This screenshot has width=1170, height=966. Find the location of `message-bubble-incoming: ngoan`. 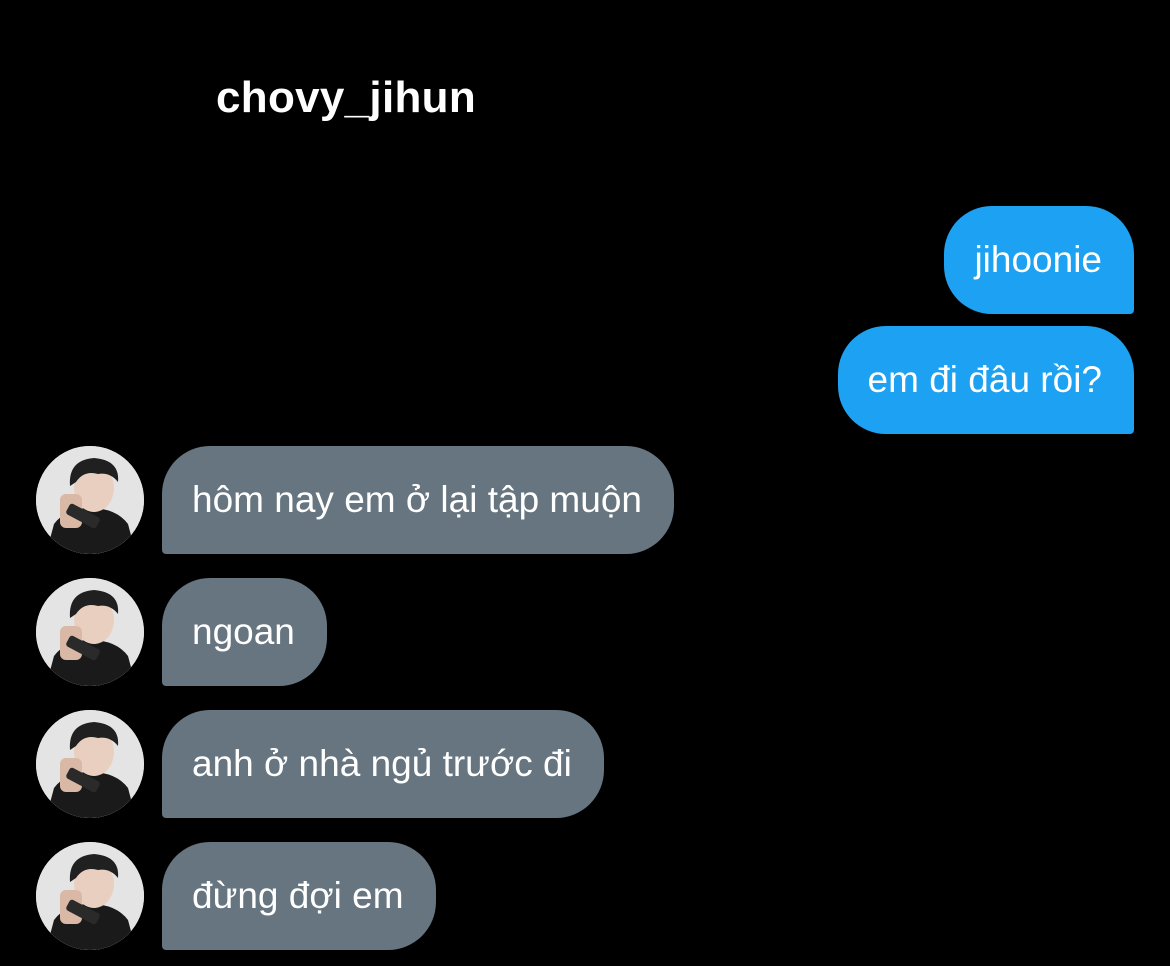

message-bubble-incoming: ngoan is located at coordinates (244, 632).